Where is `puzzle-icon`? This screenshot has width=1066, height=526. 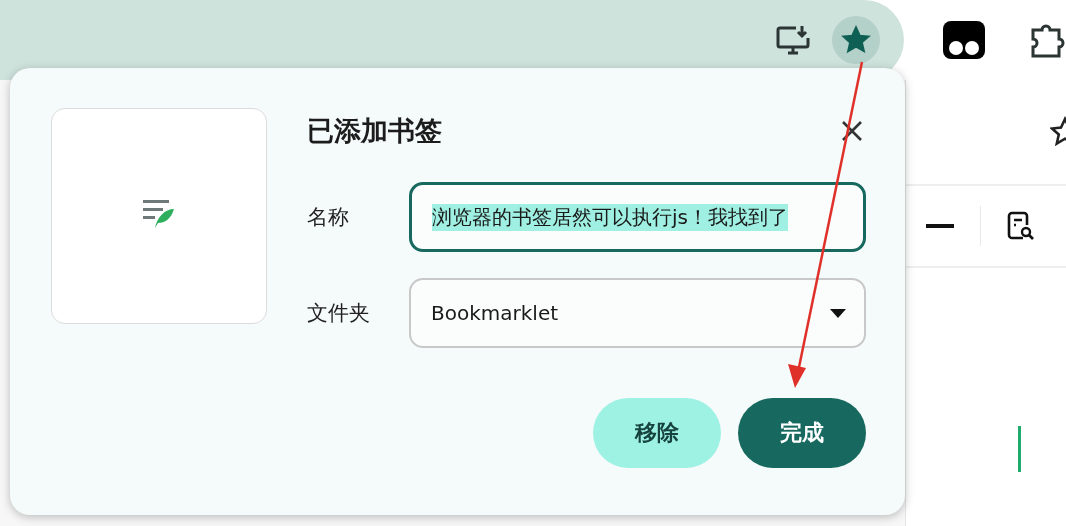
puzzle-icon is located at coordinates (1048, 40).